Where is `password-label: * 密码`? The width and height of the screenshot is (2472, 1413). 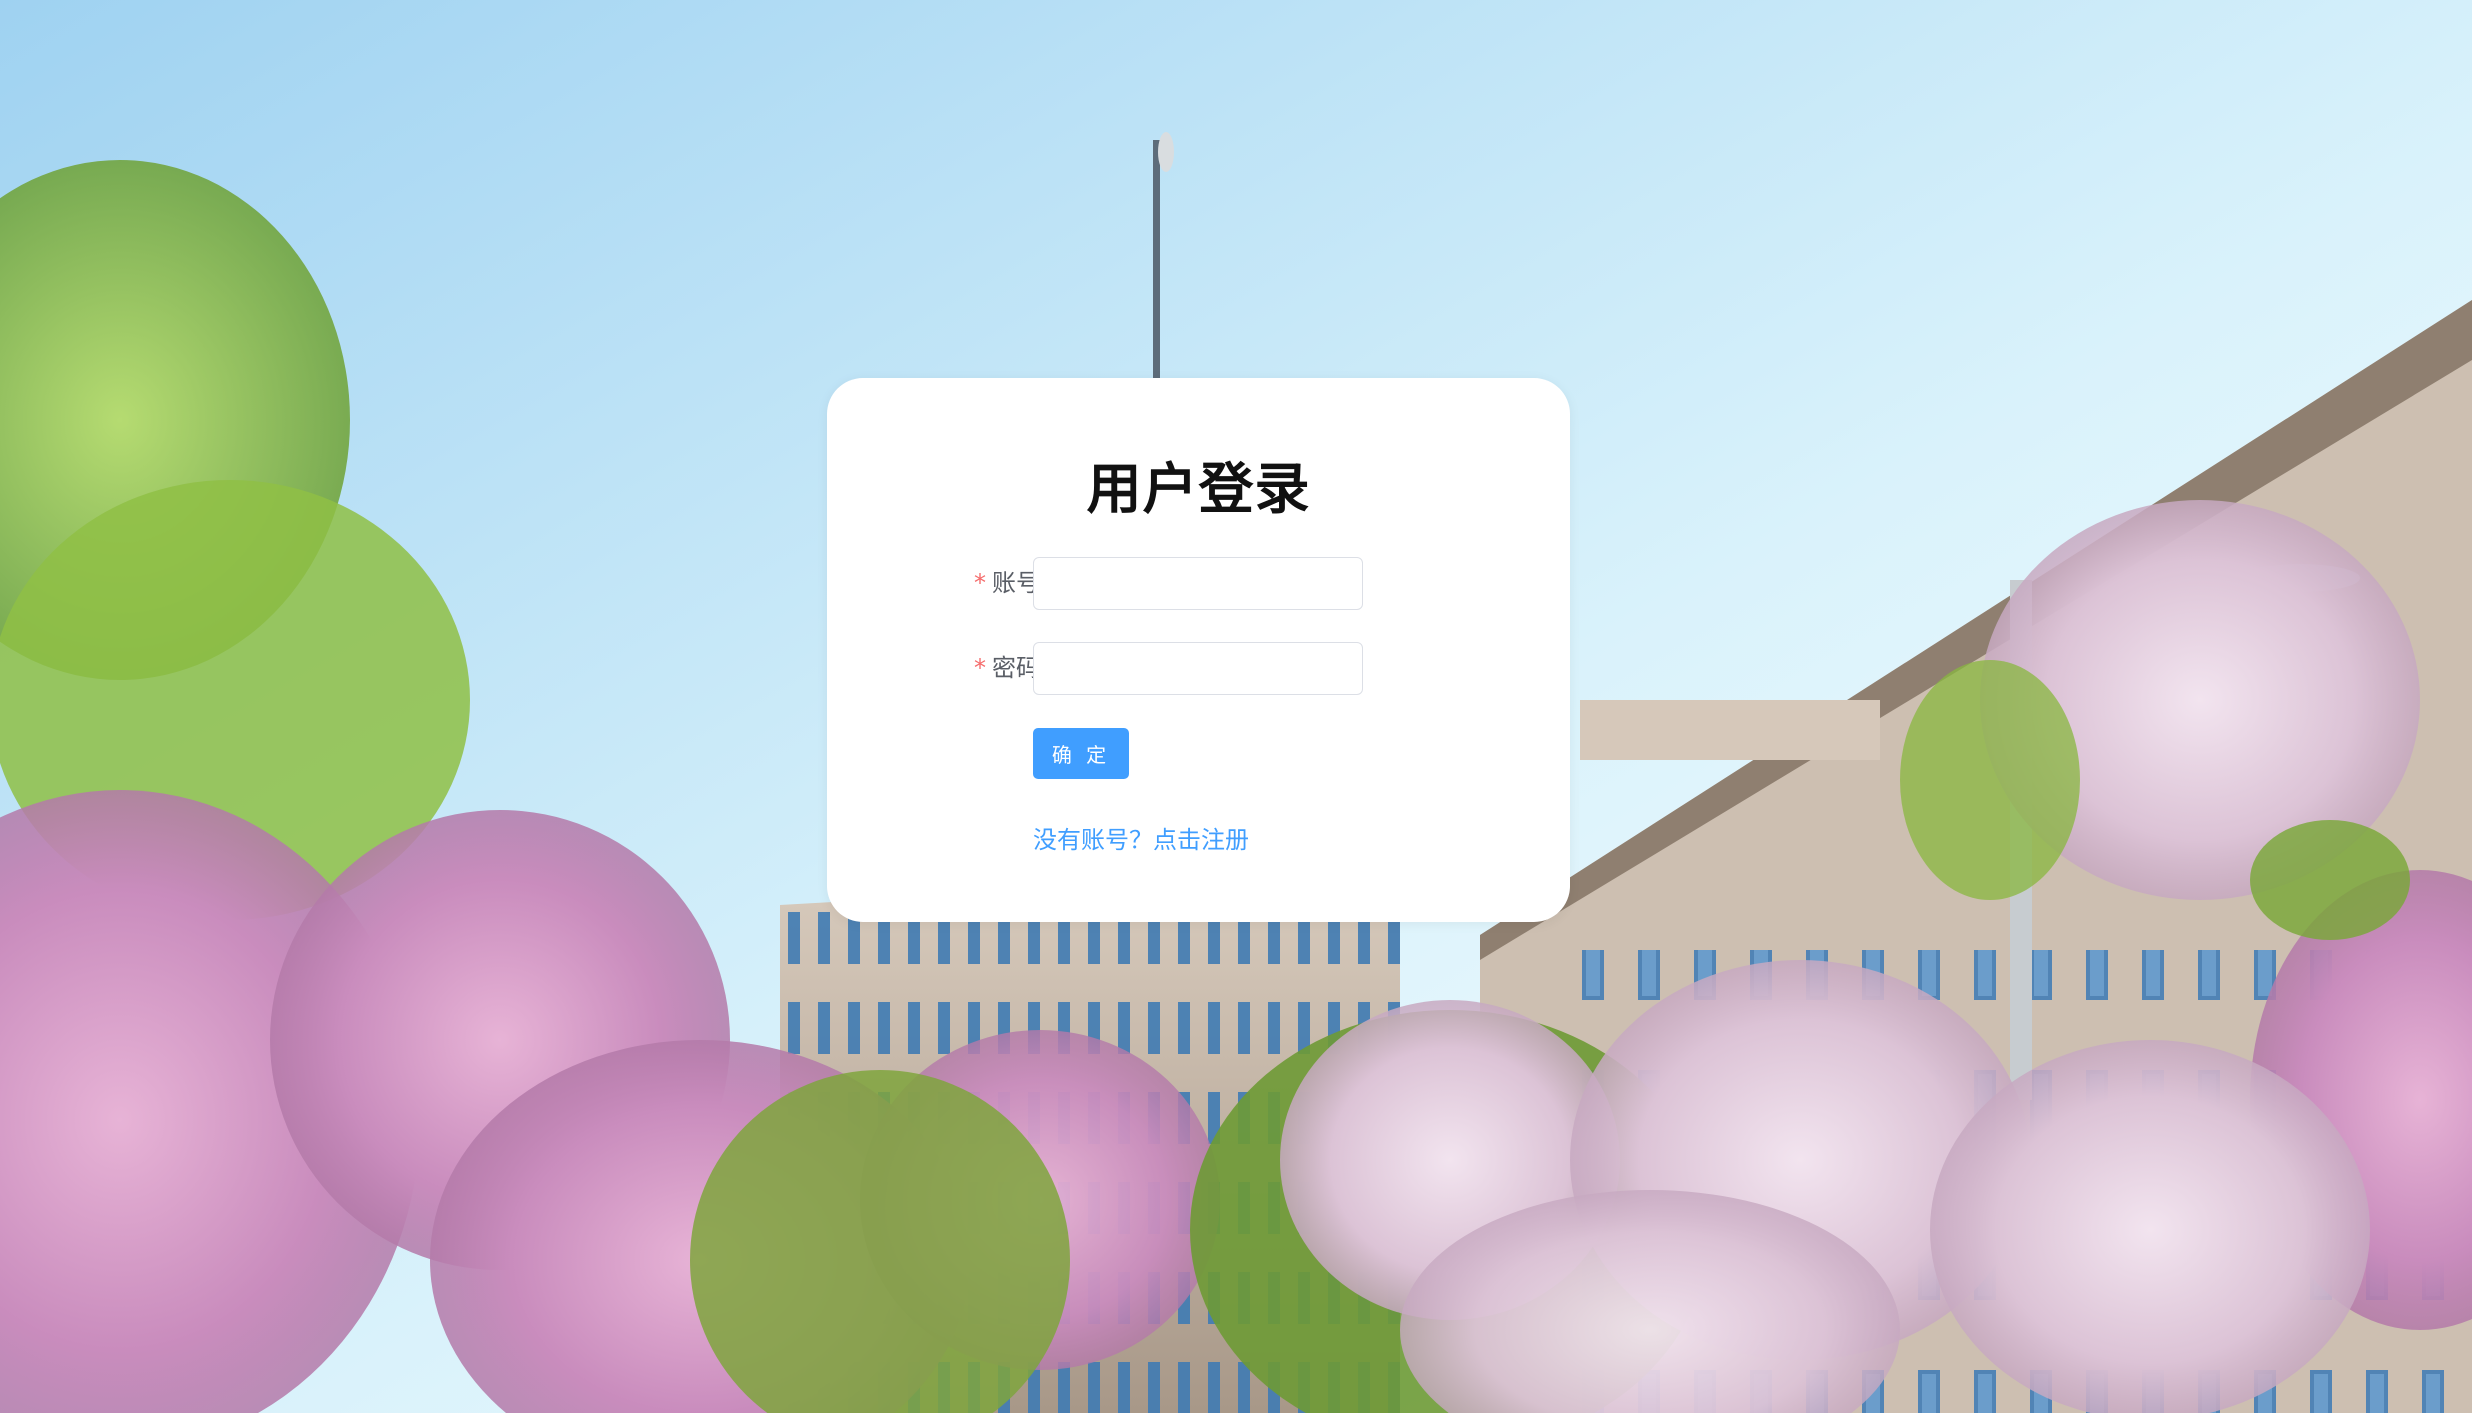
password-label: * 密码 is located at coordinates (1007, 668).